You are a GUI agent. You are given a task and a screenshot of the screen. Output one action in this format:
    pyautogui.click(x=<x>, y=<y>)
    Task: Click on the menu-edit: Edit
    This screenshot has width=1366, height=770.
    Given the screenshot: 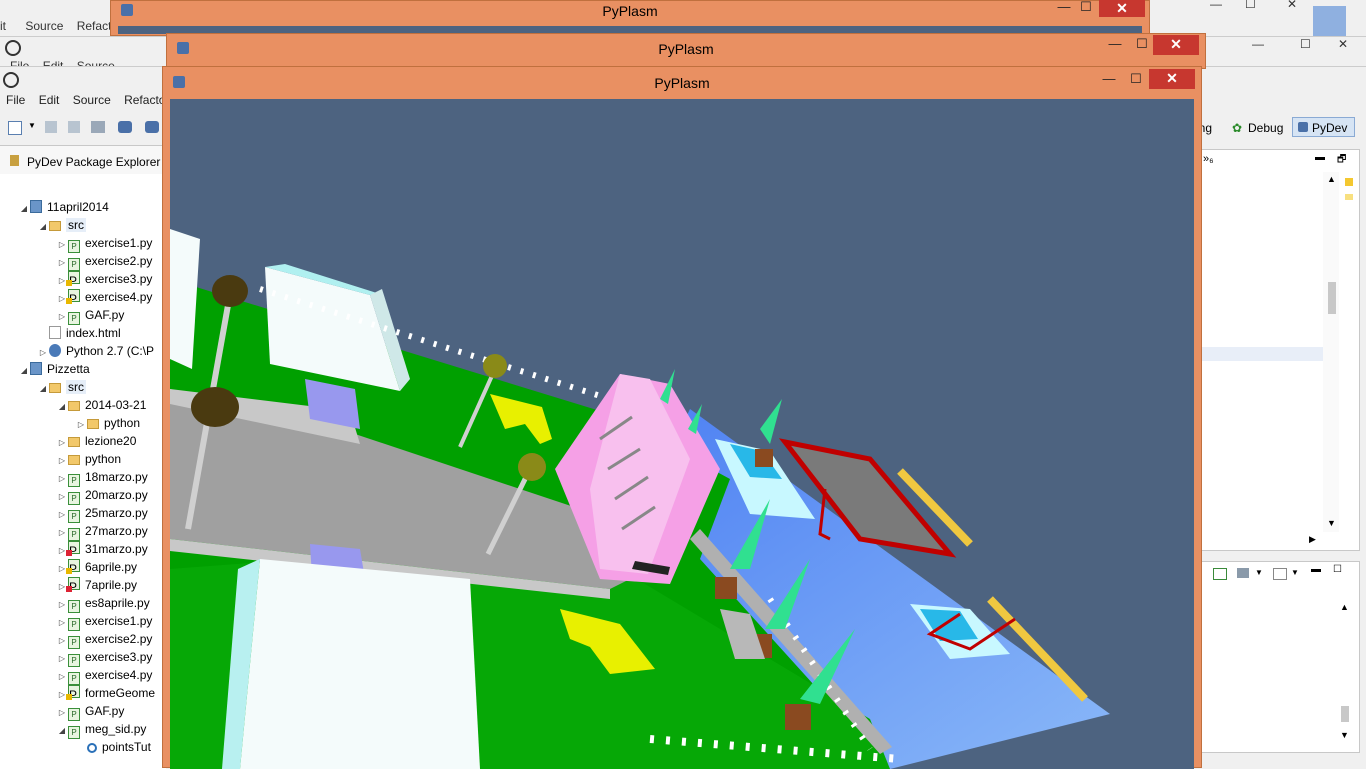 What is the action you would take?
    pyautogui.click(x=49, y=100)
    